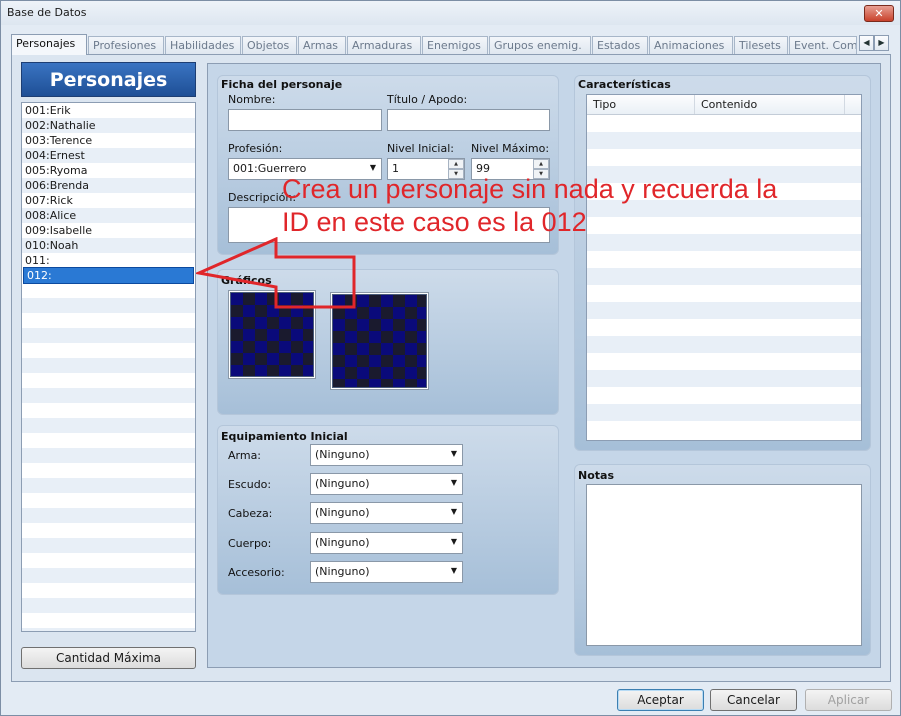 Image resolution: width=901 pixels, height=716 pixels. What do you see at coordinates (620, 45) in the screenshot?
I see `tab-estados: Estados` at bounding box center [620, 45].